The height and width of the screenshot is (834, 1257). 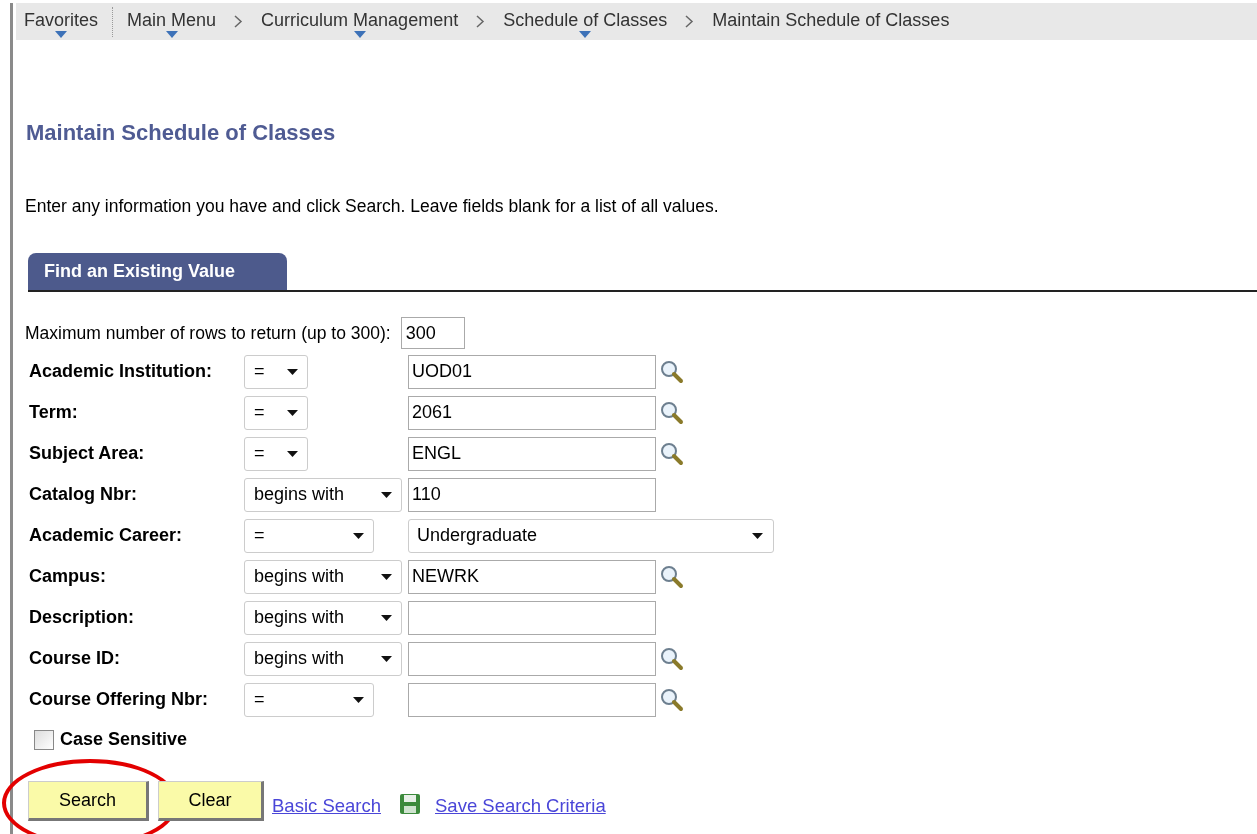 What do you see at coordinates (432, 333) in the screenshot?
I see `input-field: 300` at bounding box center [432, 333].